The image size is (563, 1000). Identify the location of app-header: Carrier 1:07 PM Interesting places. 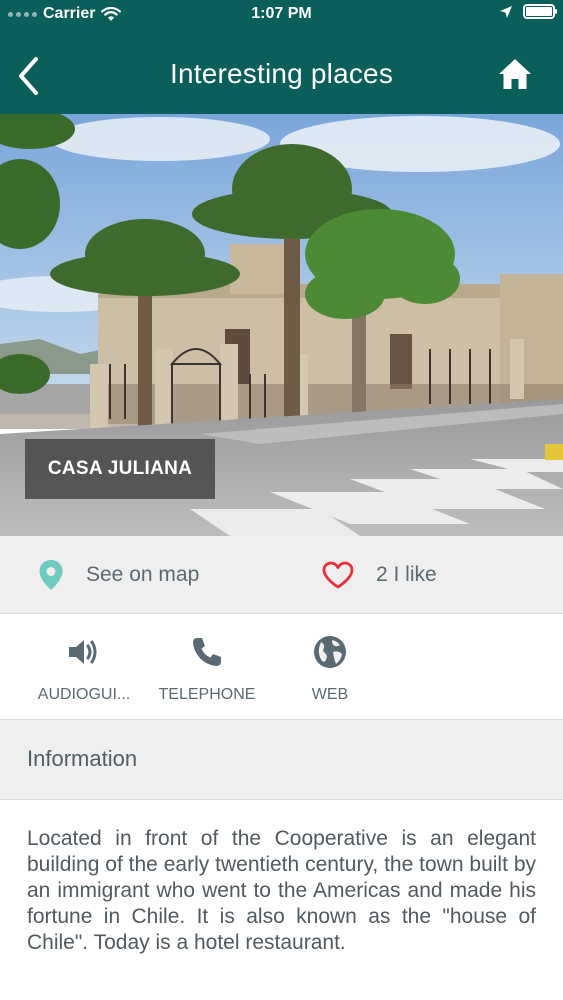
(281, 57).